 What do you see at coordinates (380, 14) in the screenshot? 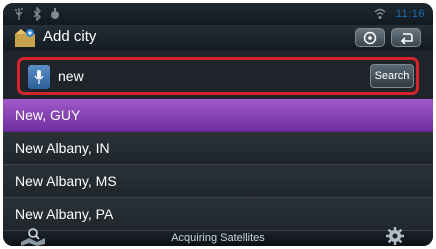
I see `wifi-signal-icon` at bounding box center [380, 14].